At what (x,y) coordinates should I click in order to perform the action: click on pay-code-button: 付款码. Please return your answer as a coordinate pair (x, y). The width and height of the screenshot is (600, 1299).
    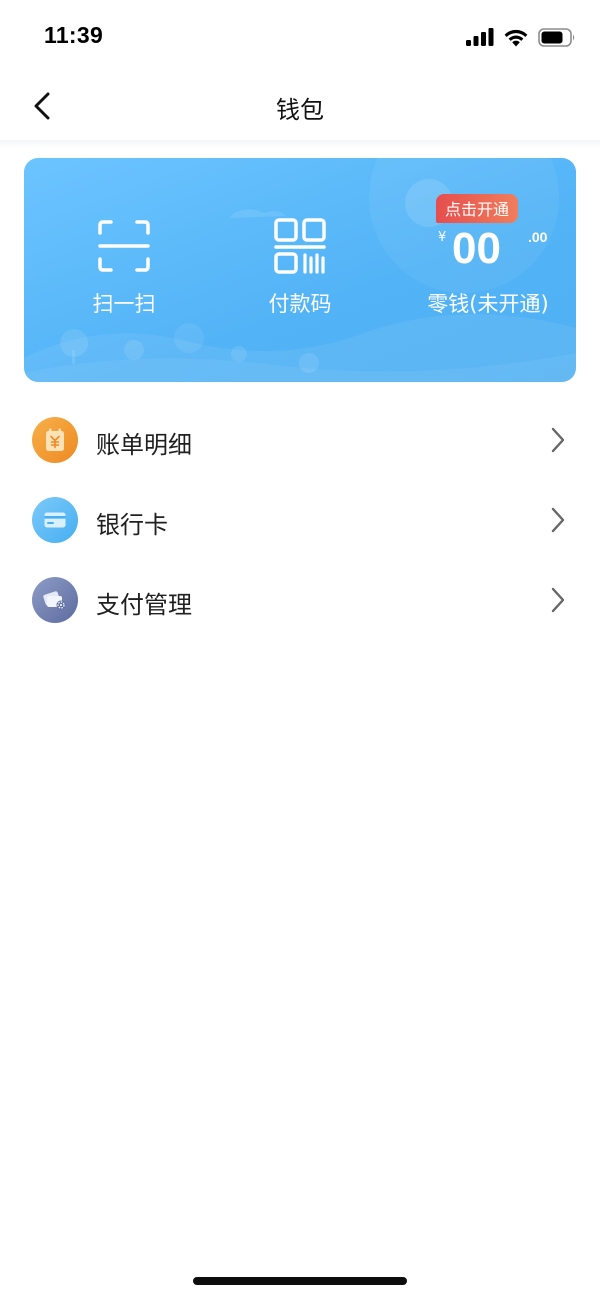
    Looking at the image, I should click on (300, 276).